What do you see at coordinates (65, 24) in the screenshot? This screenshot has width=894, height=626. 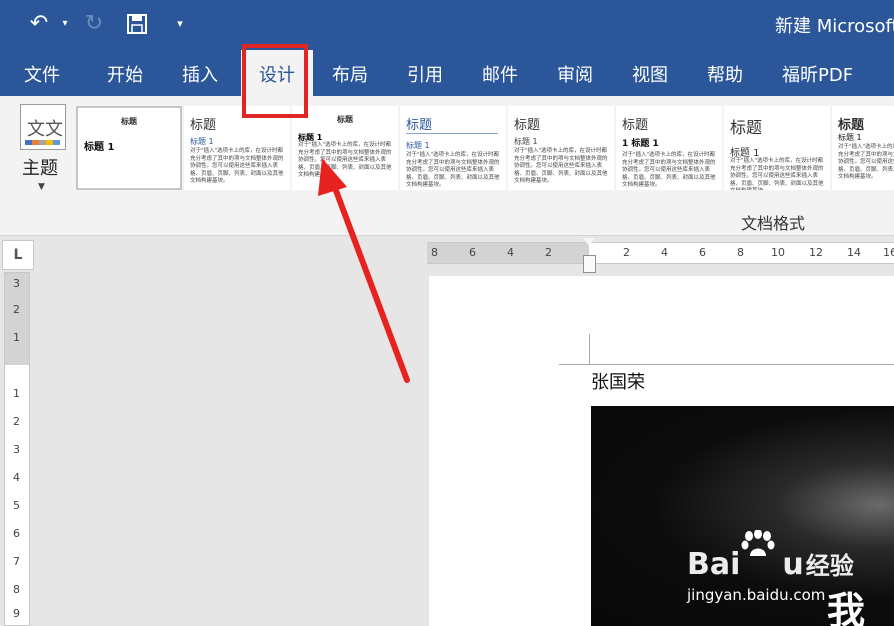 I see `undo-dropdown-icon: ▾` at bounding box center [65, 24].